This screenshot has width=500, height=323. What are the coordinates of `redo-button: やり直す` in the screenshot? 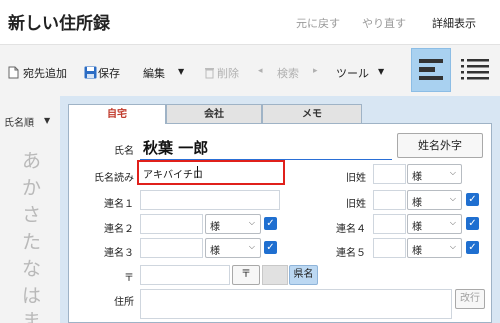 It's located at (384, 23).